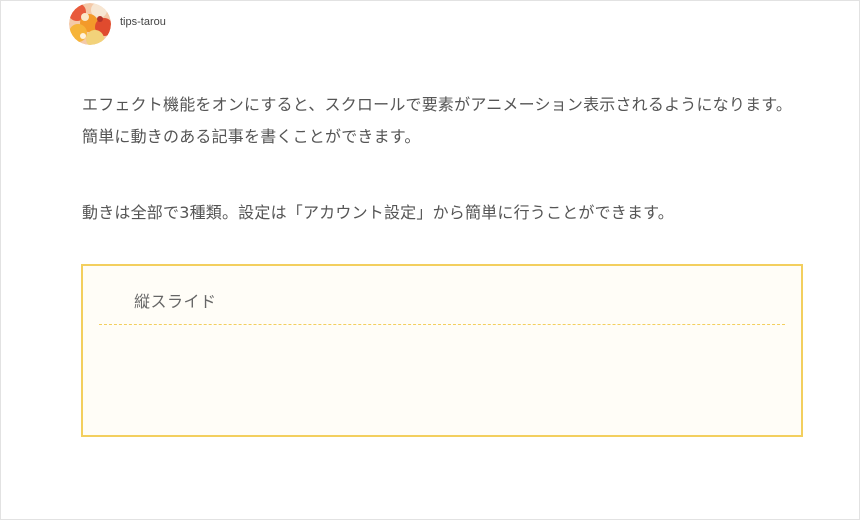  Describe the element at coordinates (117, 24) in the screenshot. I see `author-header: tips-tarou` at that location.